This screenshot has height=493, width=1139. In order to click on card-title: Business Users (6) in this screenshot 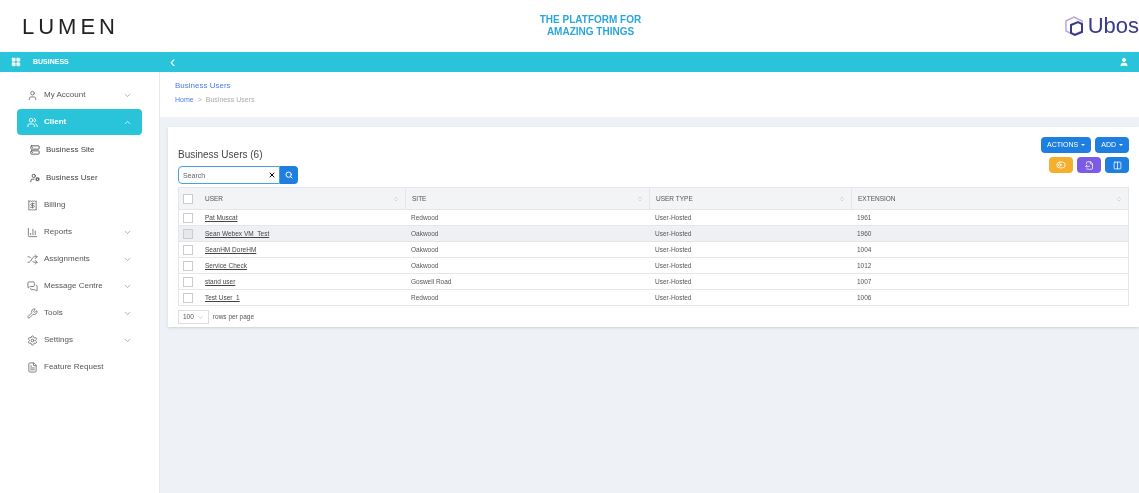, I will do `click(221, 155)`.